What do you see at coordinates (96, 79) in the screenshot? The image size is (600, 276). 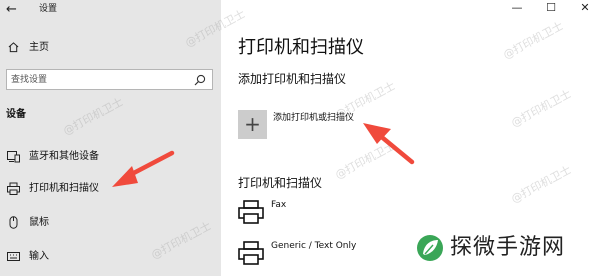 I see `search-input` at bounding box center [96, 79].